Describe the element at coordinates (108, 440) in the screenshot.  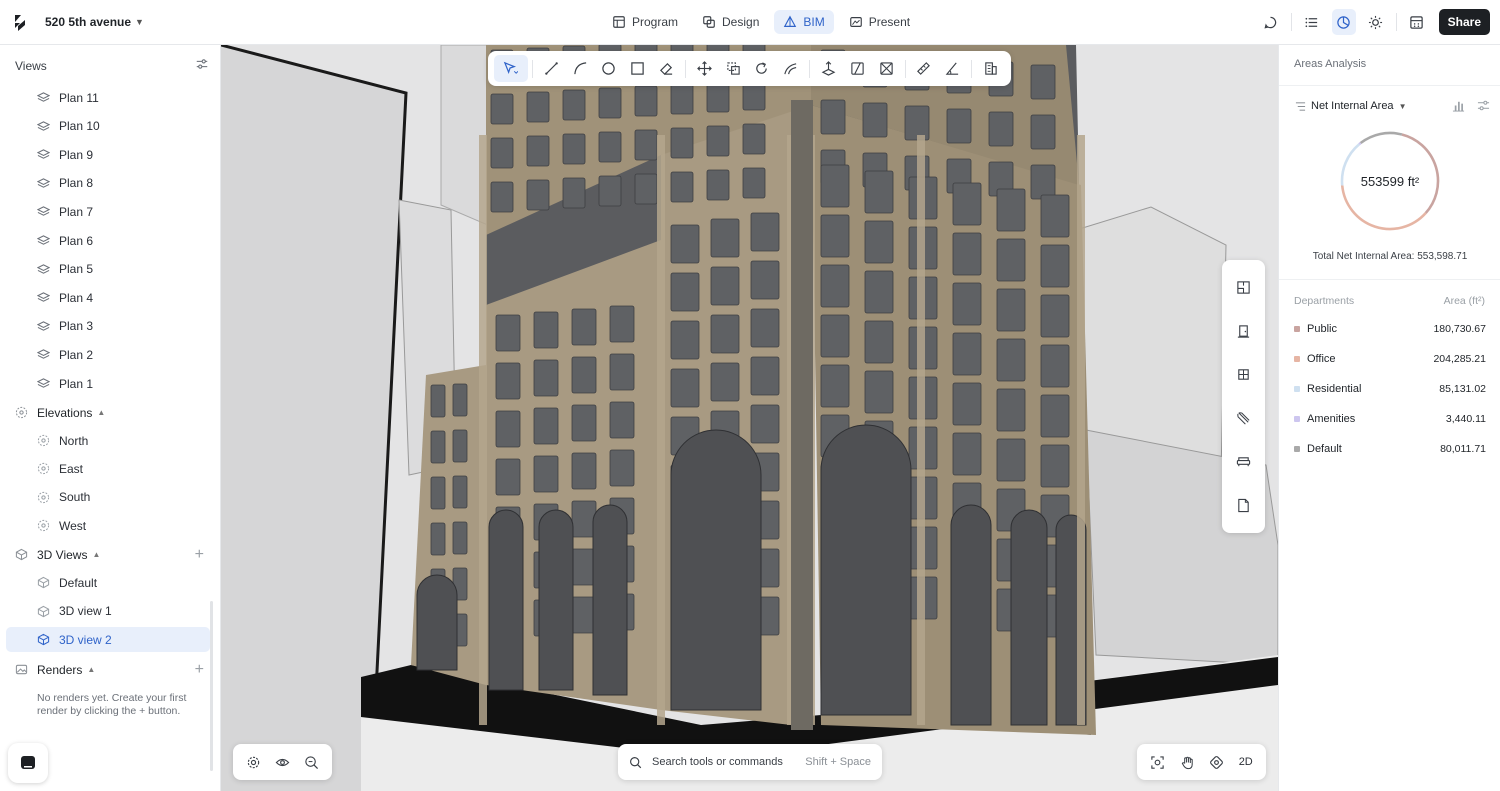
I see `sidebar-item-north: North` at that location.